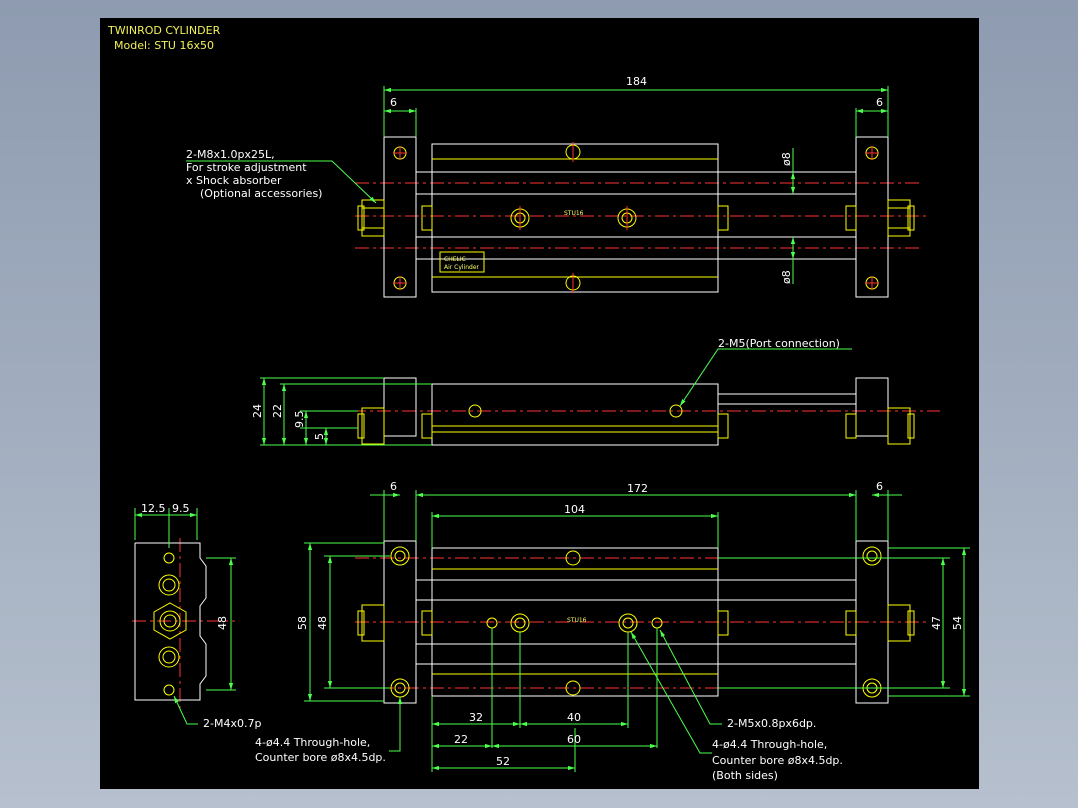  I want to click on note-stroke-line-4: (Optional accessories), so click(261, 193).